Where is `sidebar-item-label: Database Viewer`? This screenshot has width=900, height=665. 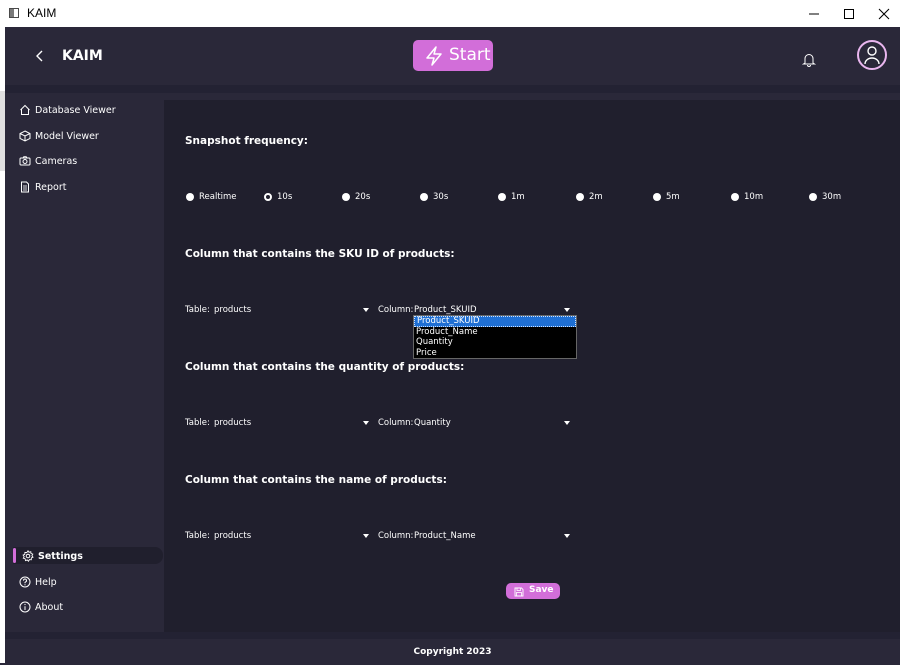
sidebar-item-label: Database Viewer is located at coordinates (75, 110).